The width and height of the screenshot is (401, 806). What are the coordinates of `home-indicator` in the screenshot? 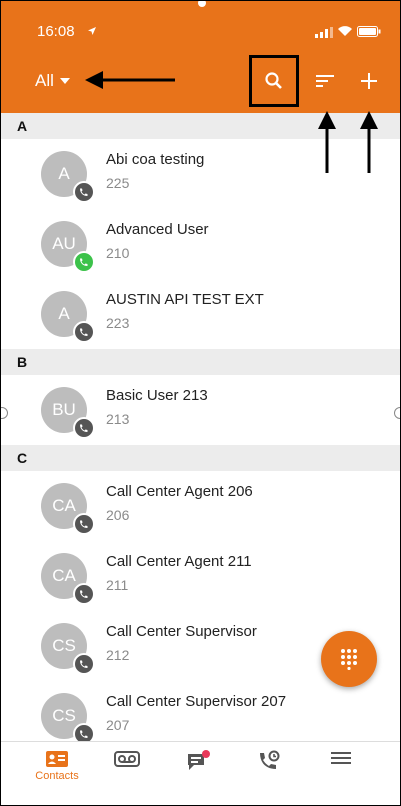 It's located at (202, 4).